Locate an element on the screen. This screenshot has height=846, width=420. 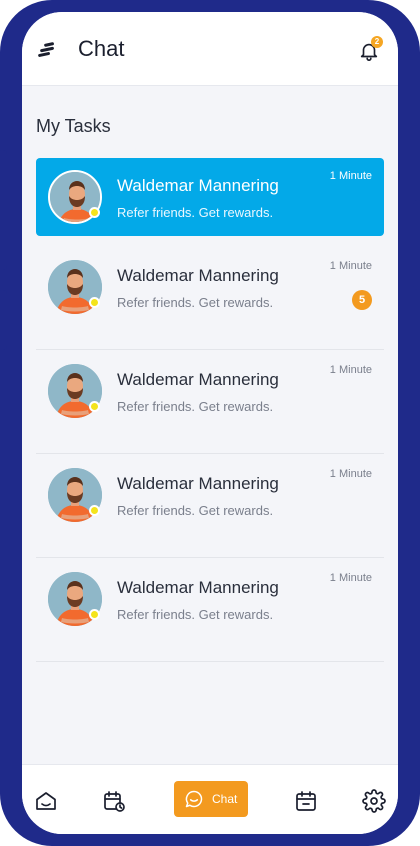
notification-badge: 2 is located at coordinates (377, 42).